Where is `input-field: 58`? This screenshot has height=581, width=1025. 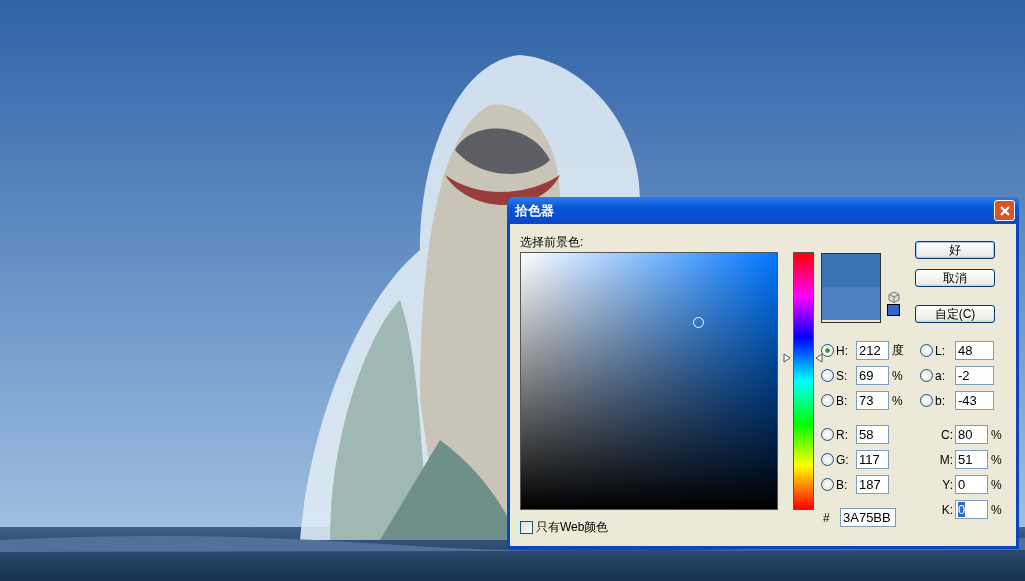 input-field: 58 is located at coordinates (872, 434).